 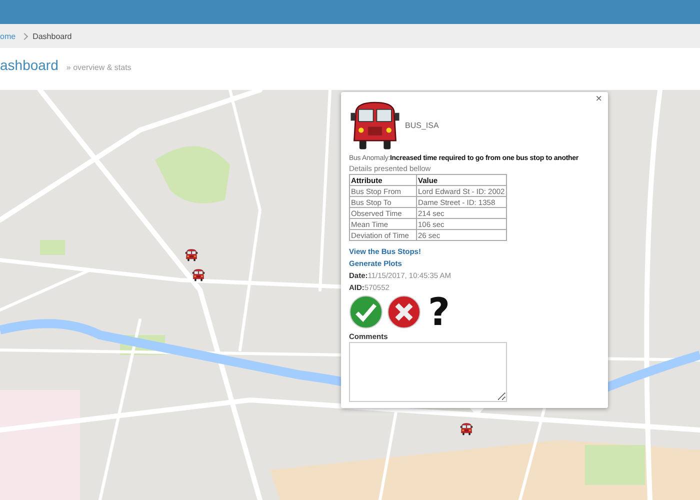 I want to click on close-button: ×, so click(x=599, y=99).